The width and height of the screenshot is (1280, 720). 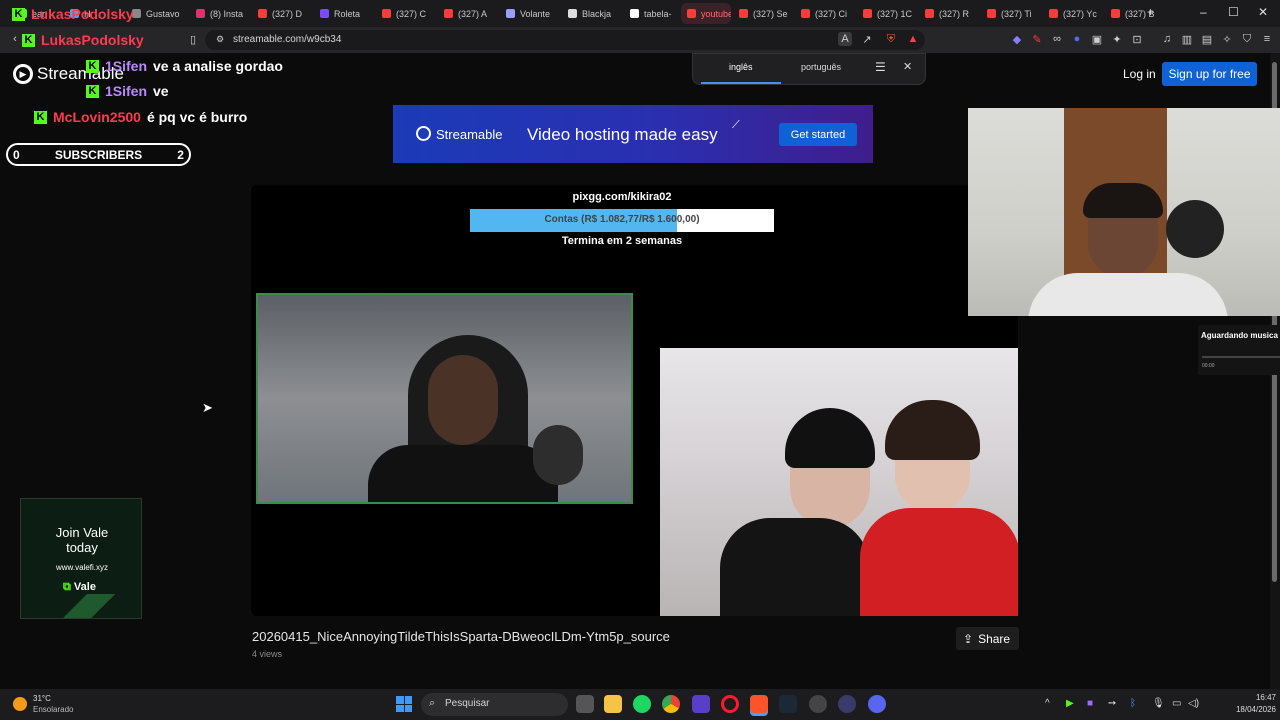 What do you see at coordinates (1037, 39) in the screenshot?
I see `extension-icon: ✎` at bounding box center [1037, 39].